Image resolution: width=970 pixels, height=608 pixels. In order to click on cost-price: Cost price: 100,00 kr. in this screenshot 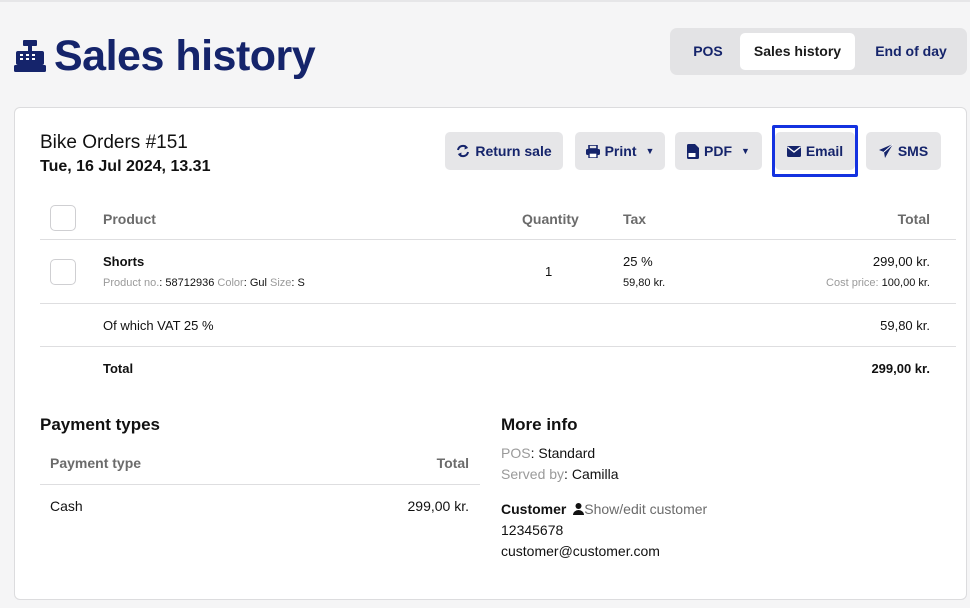, I will do `click(878, 283)`.